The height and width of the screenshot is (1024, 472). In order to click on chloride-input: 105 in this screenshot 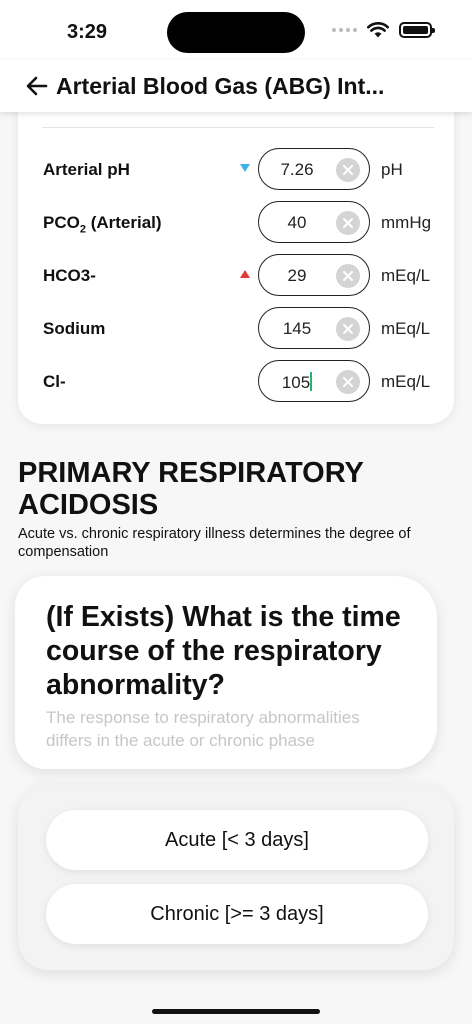, I will do `click(314, 381)`.